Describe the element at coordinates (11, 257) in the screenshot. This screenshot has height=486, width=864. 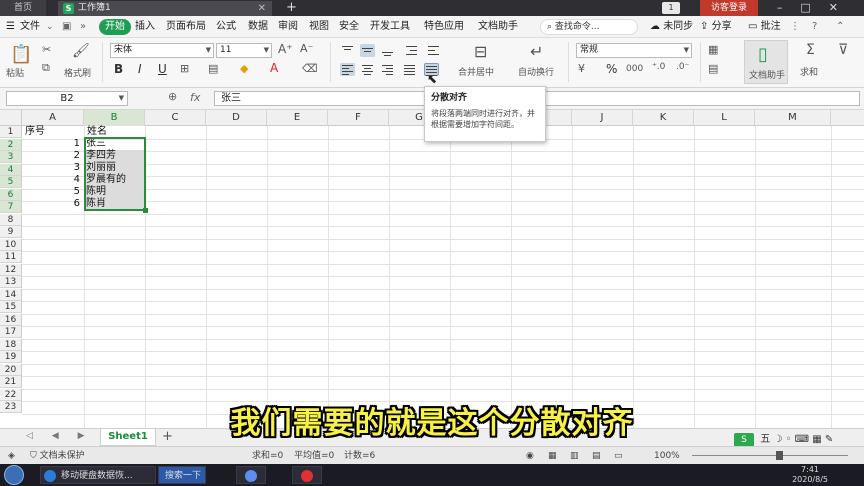
I see `row-header: 11` at that location.